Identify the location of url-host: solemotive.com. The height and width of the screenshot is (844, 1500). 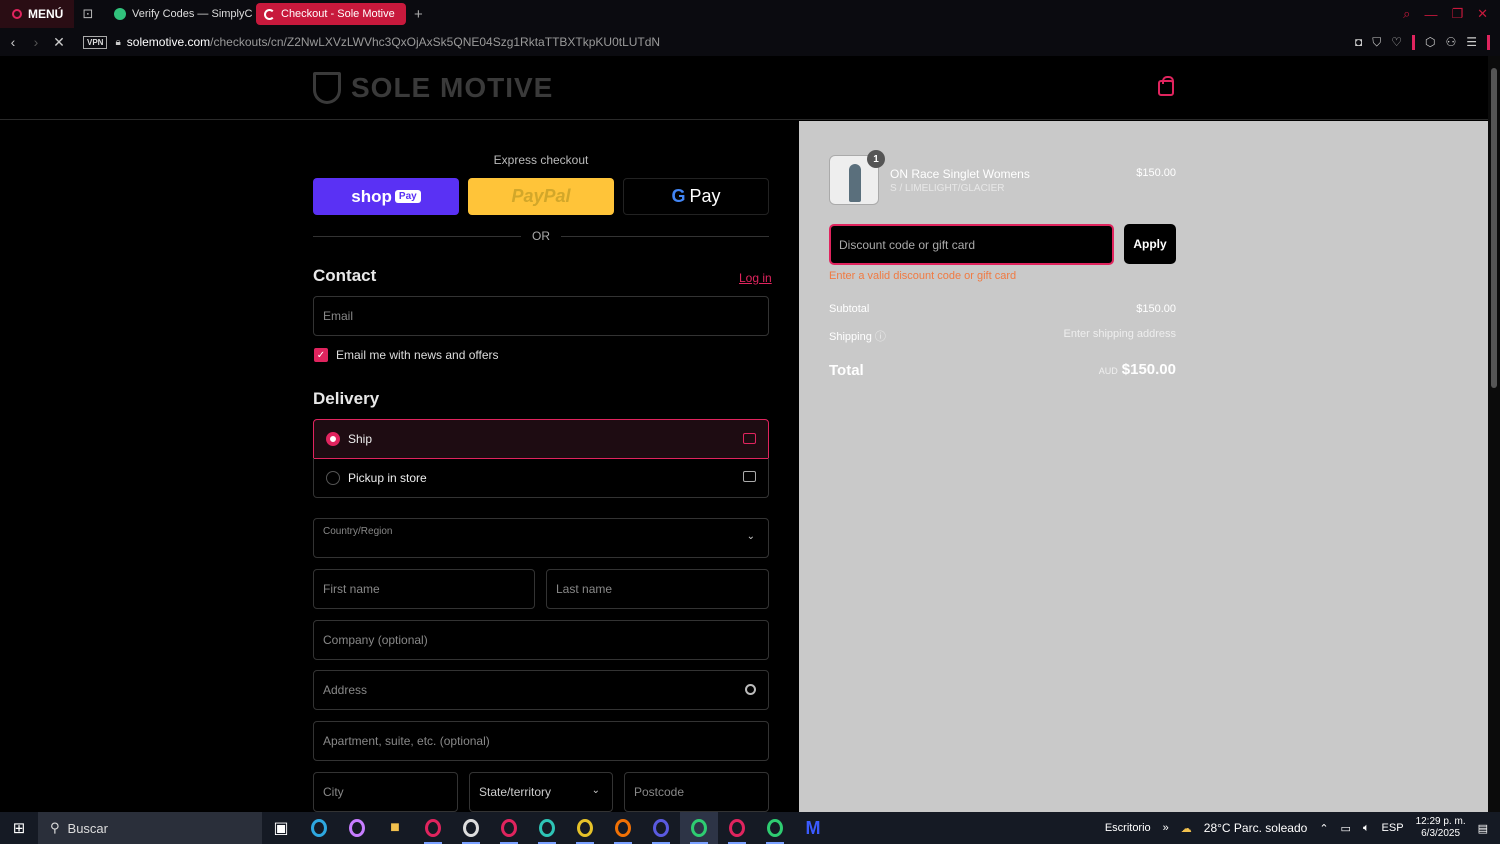
(168, 42).